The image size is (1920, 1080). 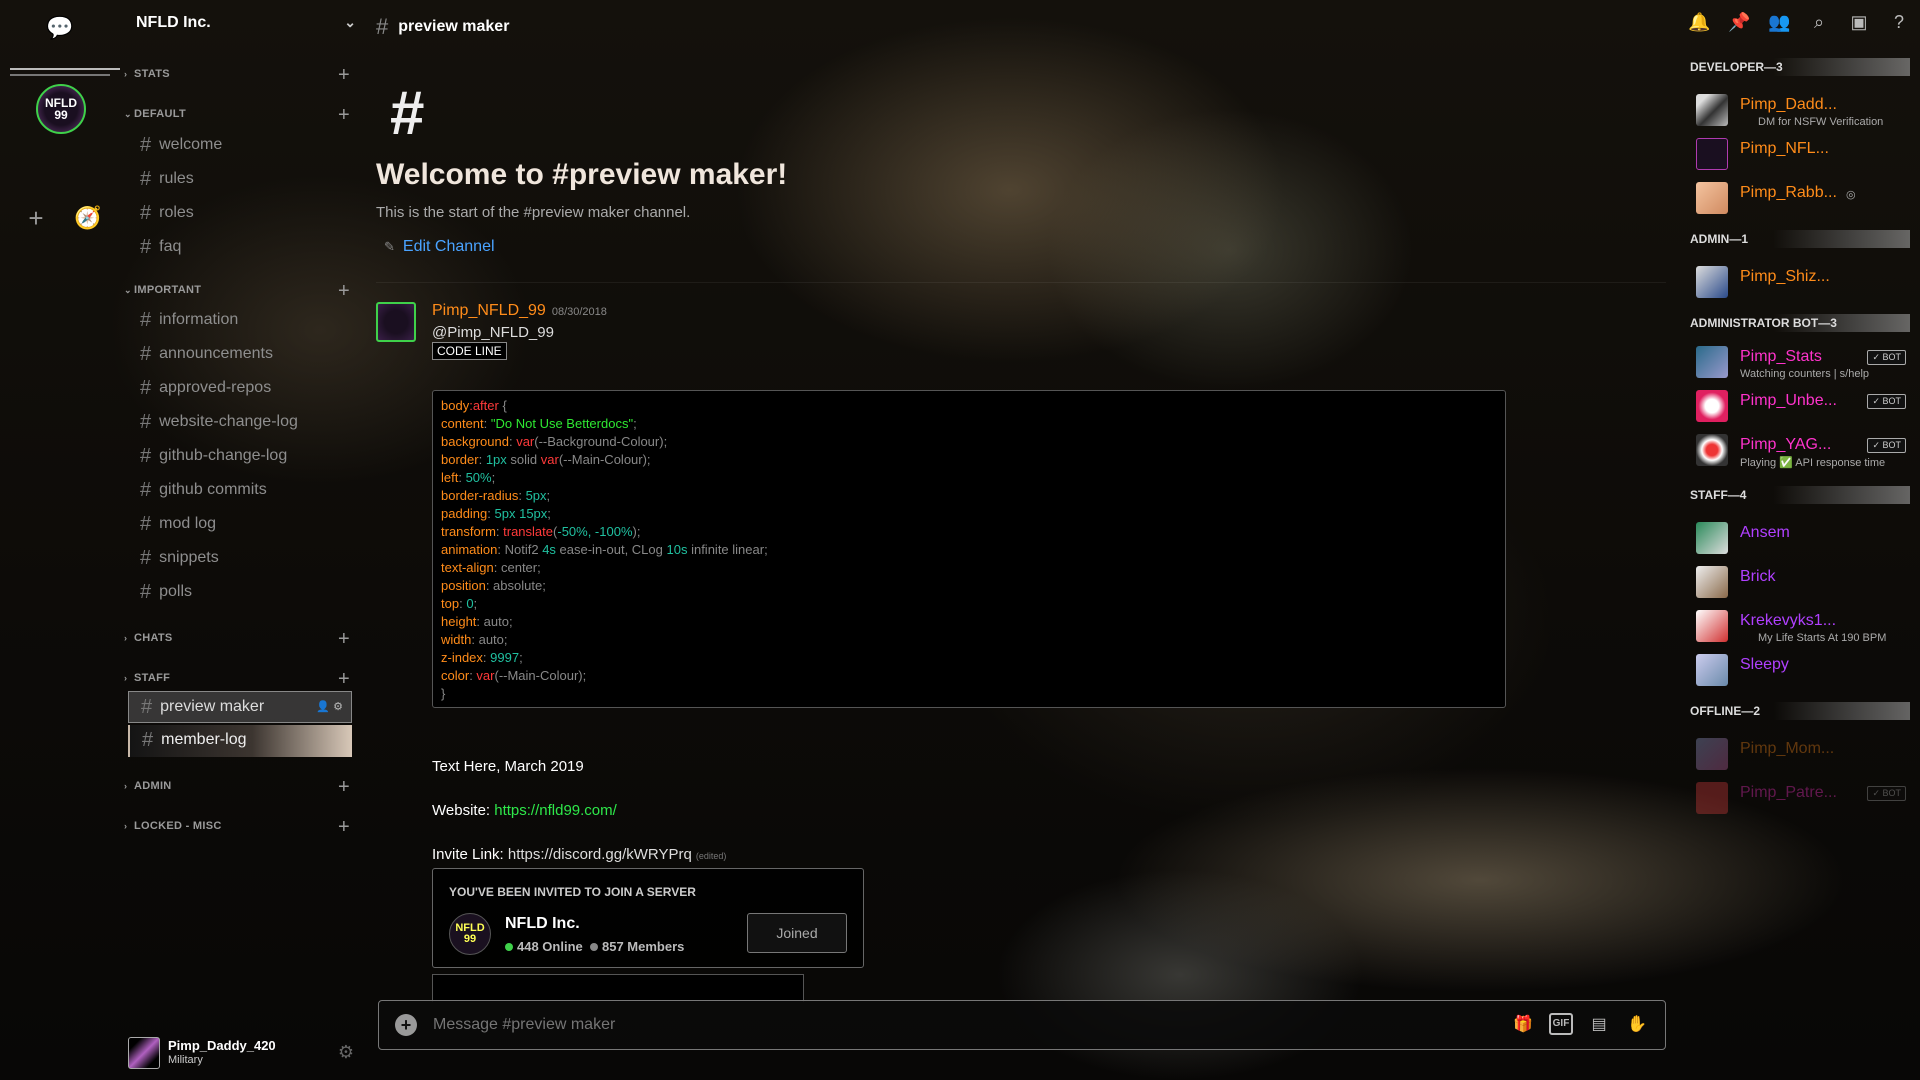 What do you see at coordinates (797, 933) in the screenshot?
I see `joined-button: Joined` at bounding box center [797, 933].